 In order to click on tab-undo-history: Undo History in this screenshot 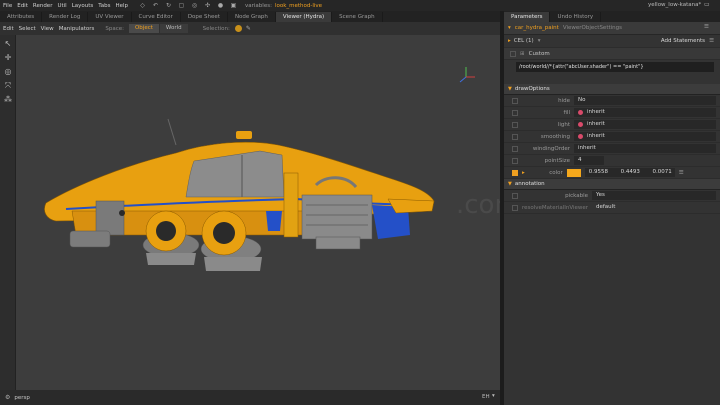, I will do `click(576, 17)`.